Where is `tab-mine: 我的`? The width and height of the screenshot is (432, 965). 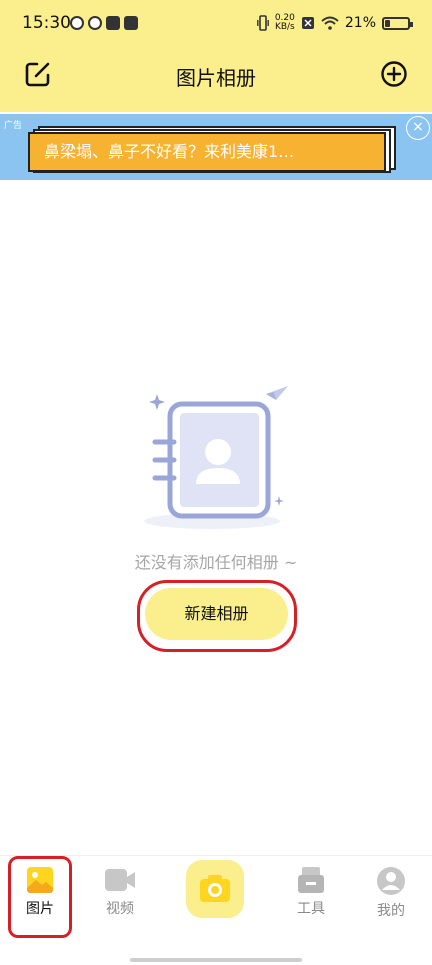
tab-mine: 我的 is located at coordinates (391, 893).